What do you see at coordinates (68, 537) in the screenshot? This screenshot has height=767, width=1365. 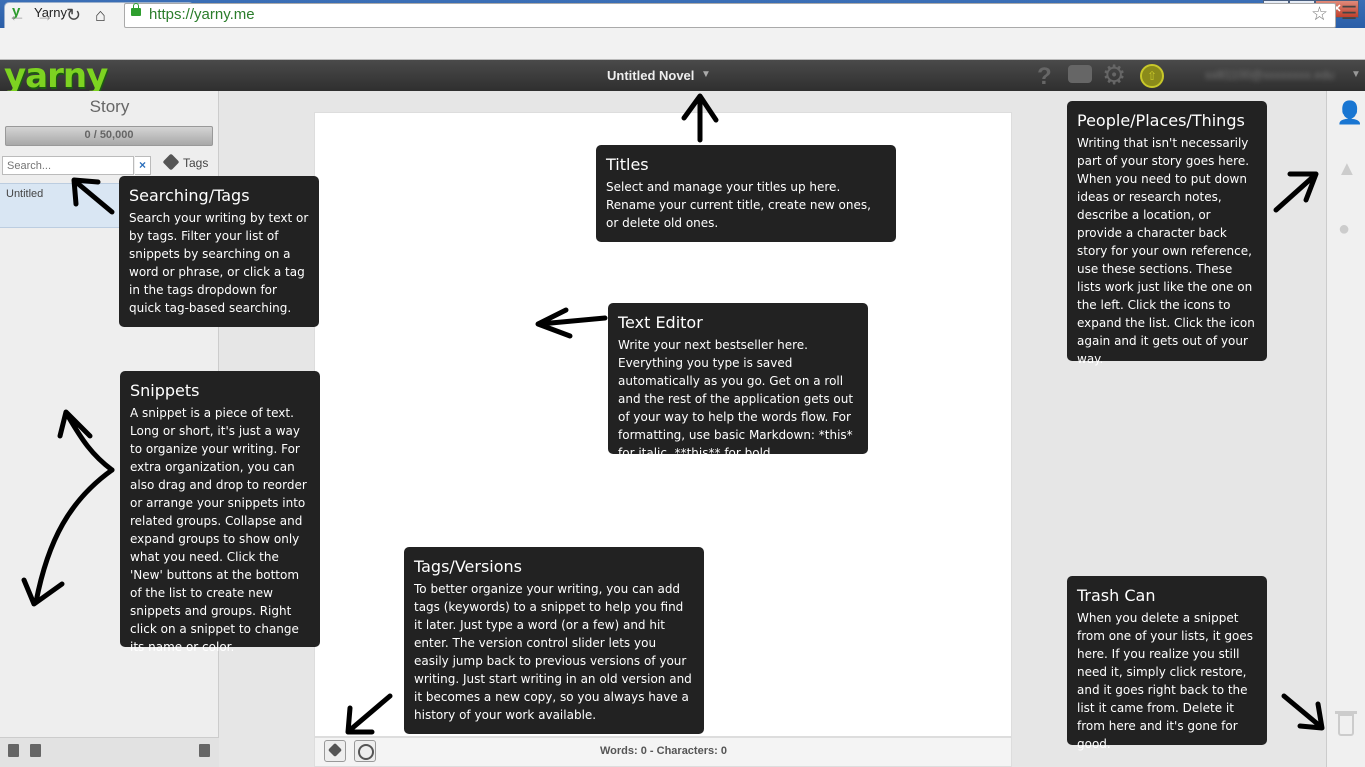 I see `arrow-snippets-down` at bounding box center [68, 537].